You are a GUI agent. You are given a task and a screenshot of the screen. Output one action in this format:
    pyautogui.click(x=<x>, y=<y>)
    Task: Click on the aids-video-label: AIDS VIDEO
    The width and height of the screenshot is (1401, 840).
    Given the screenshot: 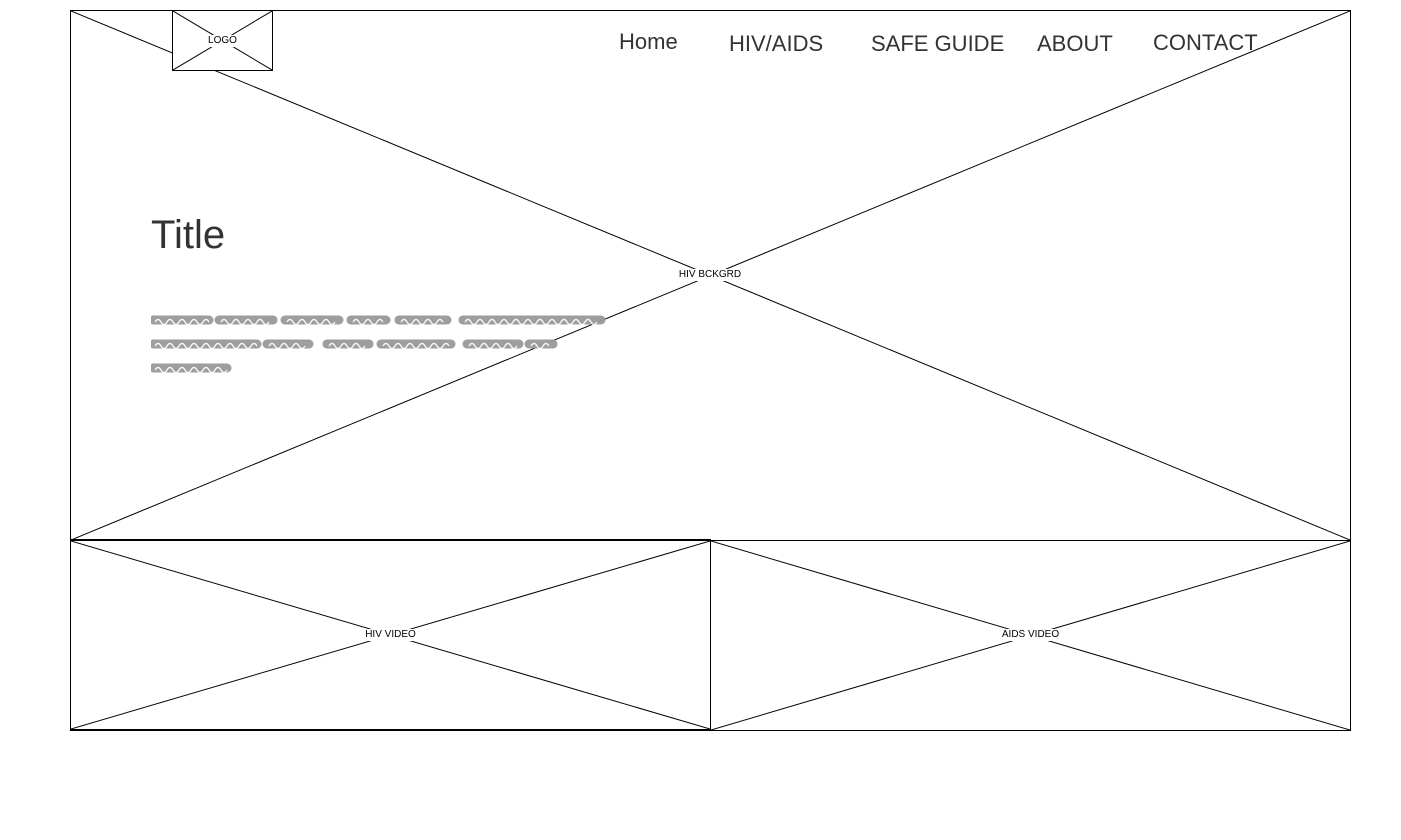 What is the action you would take?
    pyautogui.click(x=1030, y=635)
    